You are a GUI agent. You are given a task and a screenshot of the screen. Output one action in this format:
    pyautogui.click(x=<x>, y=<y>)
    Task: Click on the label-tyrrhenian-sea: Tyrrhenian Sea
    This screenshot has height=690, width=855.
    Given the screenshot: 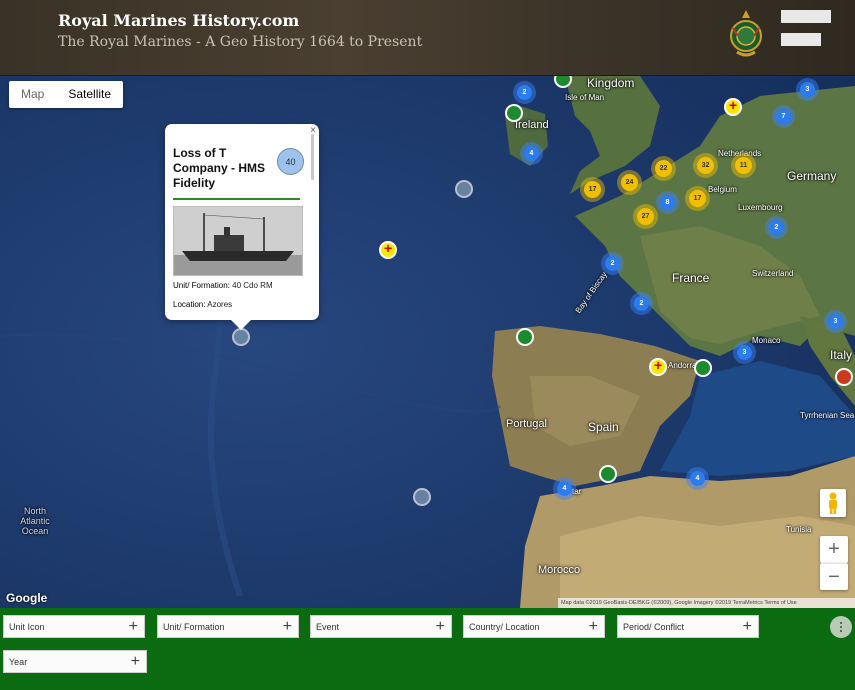 What is the action you would take?
    pyautogui.click(x=827, y=415)
    